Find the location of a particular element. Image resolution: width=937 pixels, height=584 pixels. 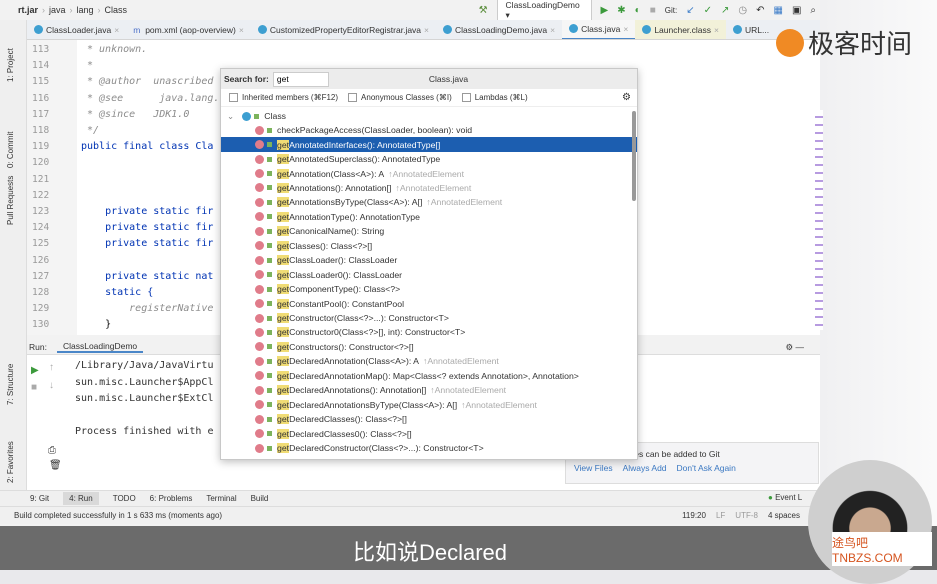

structure-item: get CanonicalName(): String is located at coordinates (429, 231).